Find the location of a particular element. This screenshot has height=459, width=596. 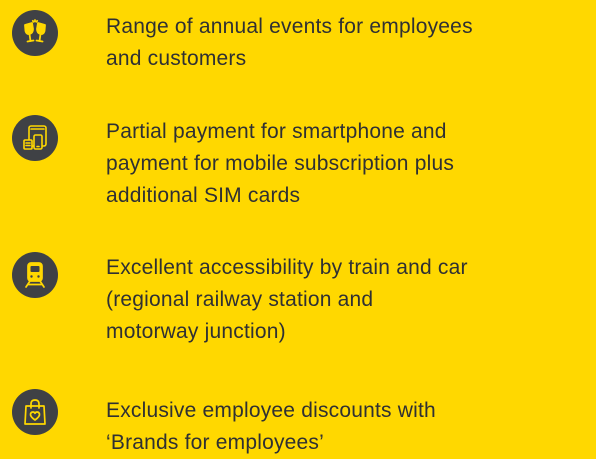

train-icon is located at coordinates (35, 275).